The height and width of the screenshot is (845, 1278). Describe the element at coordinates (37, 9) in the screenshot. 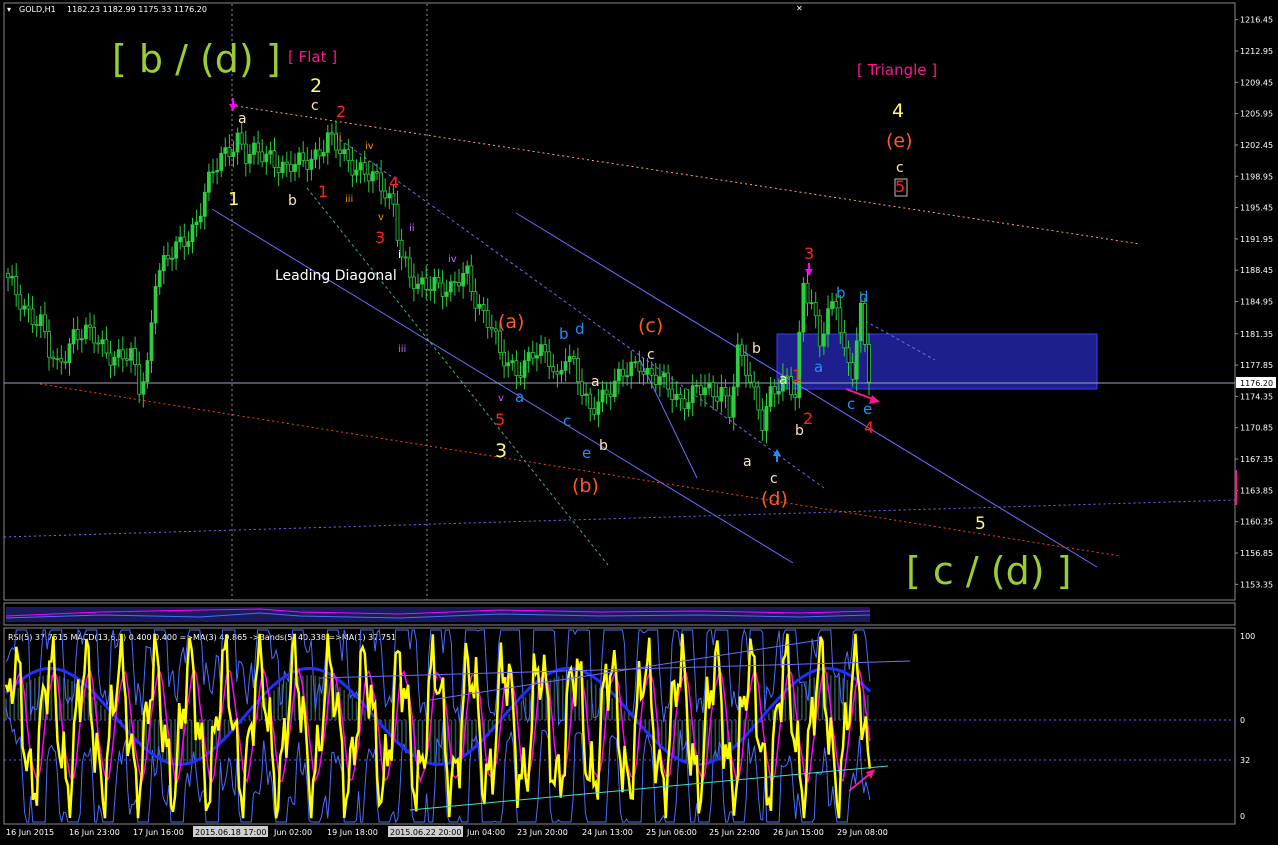

I see `symbol-label: GOLD,H1` at that location.